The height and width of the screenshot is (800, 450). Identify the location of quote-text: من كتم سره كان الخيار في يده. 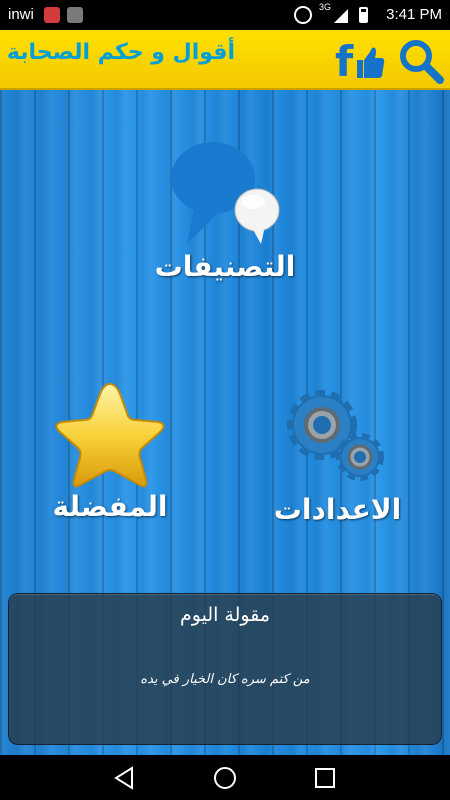
(225, 679).